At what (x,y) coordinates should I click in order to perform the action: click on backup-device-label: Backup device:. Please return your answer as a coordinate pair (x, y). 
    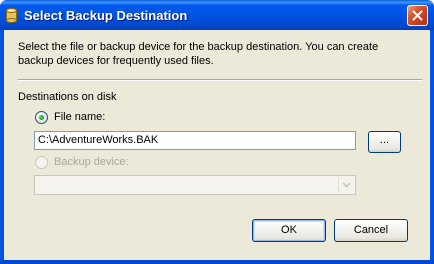
    Looking at the image, I should click on (91, 162).